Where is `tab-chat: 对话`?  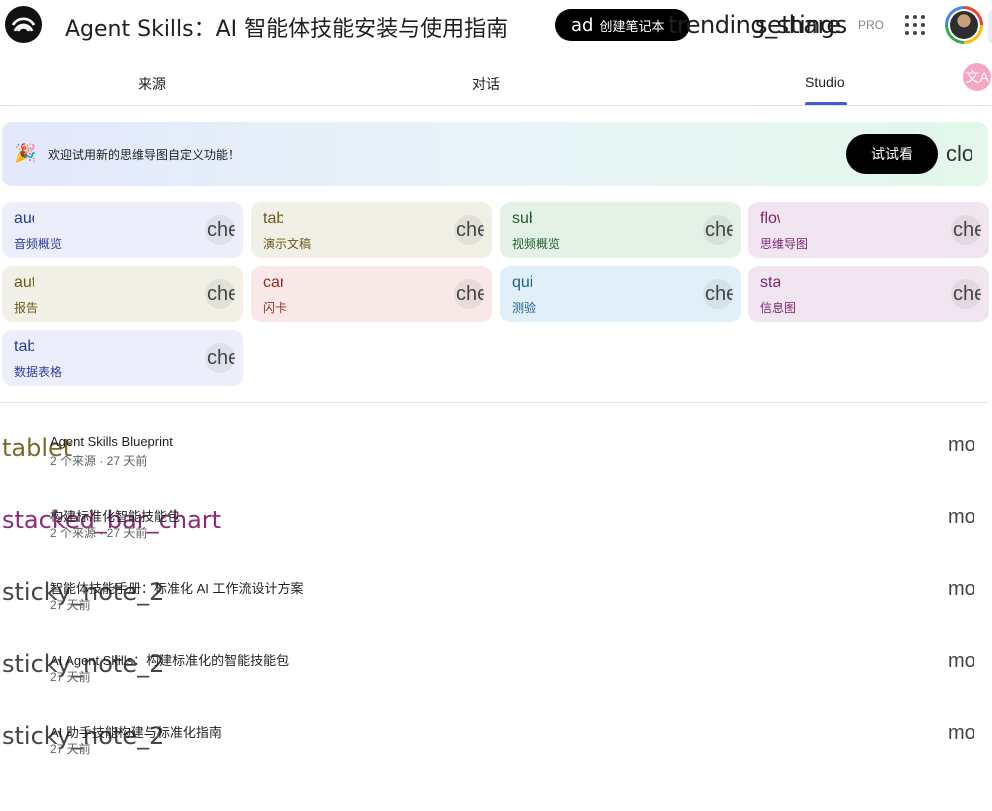 tab-chat: 对话 is located at coordinates (486, 84).